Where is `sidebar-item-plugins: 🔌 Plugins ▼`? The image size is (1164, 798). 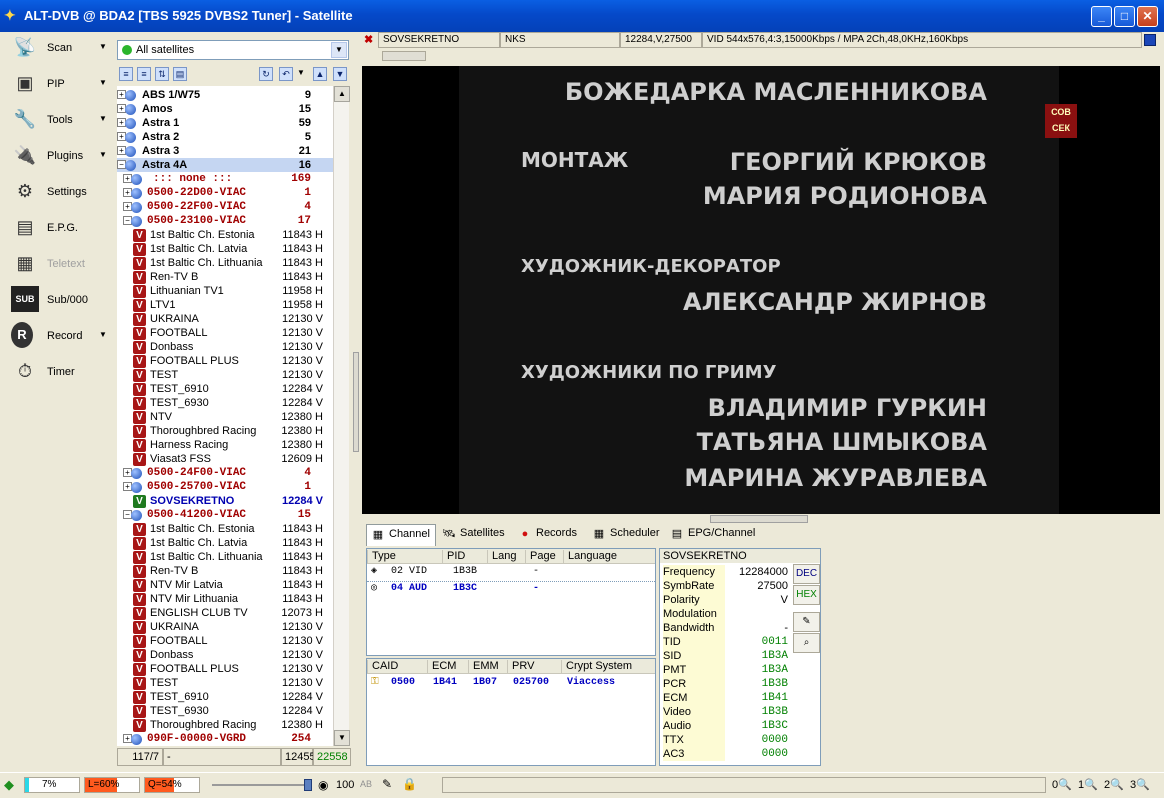
sidebar-item-plugins: 🔌 Plugins ▼ is located at coordinates (61, 157).